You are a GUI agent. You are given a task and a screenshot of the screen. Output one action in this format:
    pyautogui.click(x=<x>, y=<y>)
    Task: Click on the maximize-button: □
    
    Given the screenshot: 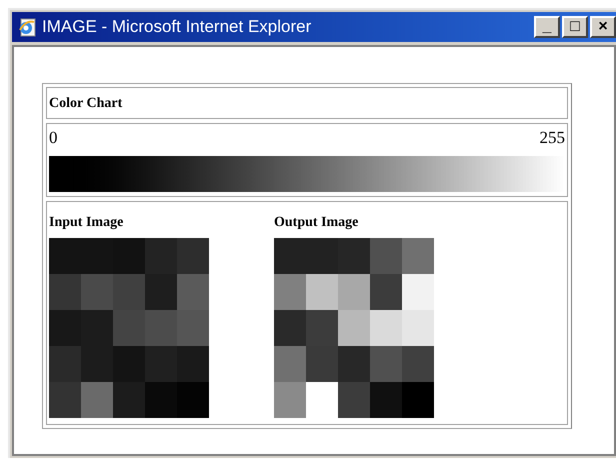 What is the action you would take?
    pyautogui.click(x=575, y=27)
    